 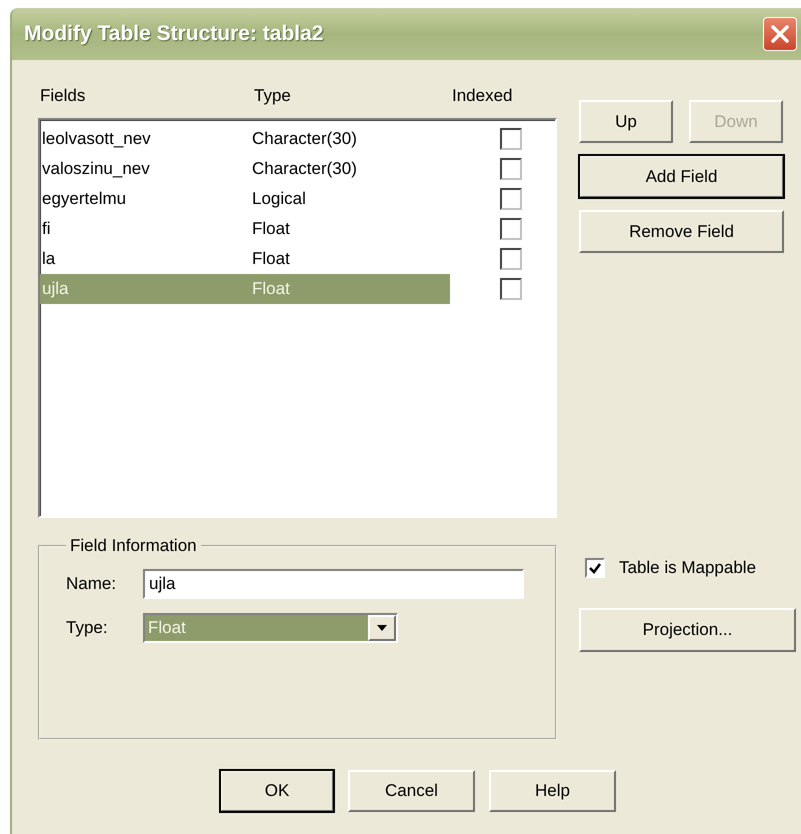 What do you see at coordinates (62, 96) in the screenshot?
I see `column-header: Fields` at bounding box center [62, 96].